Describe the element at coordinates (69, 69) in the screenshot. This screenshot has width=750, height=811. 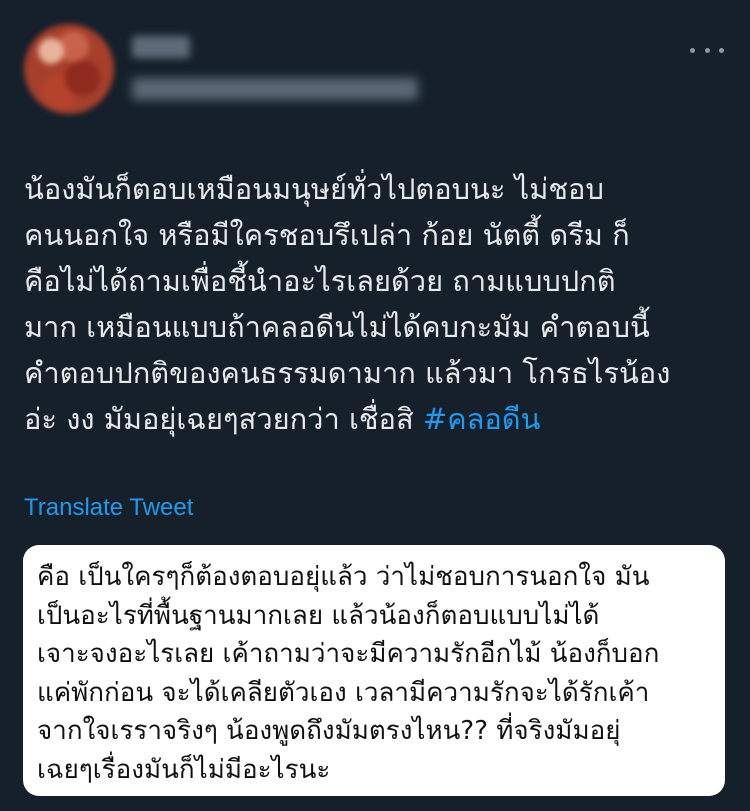
I see `avatar` at that location.